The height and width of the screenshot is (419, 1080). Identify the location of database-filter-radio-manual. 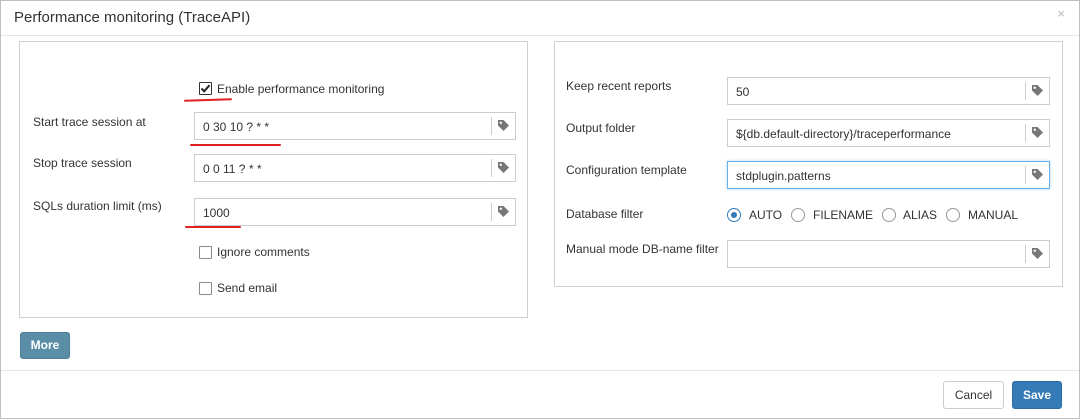
(953, 215).